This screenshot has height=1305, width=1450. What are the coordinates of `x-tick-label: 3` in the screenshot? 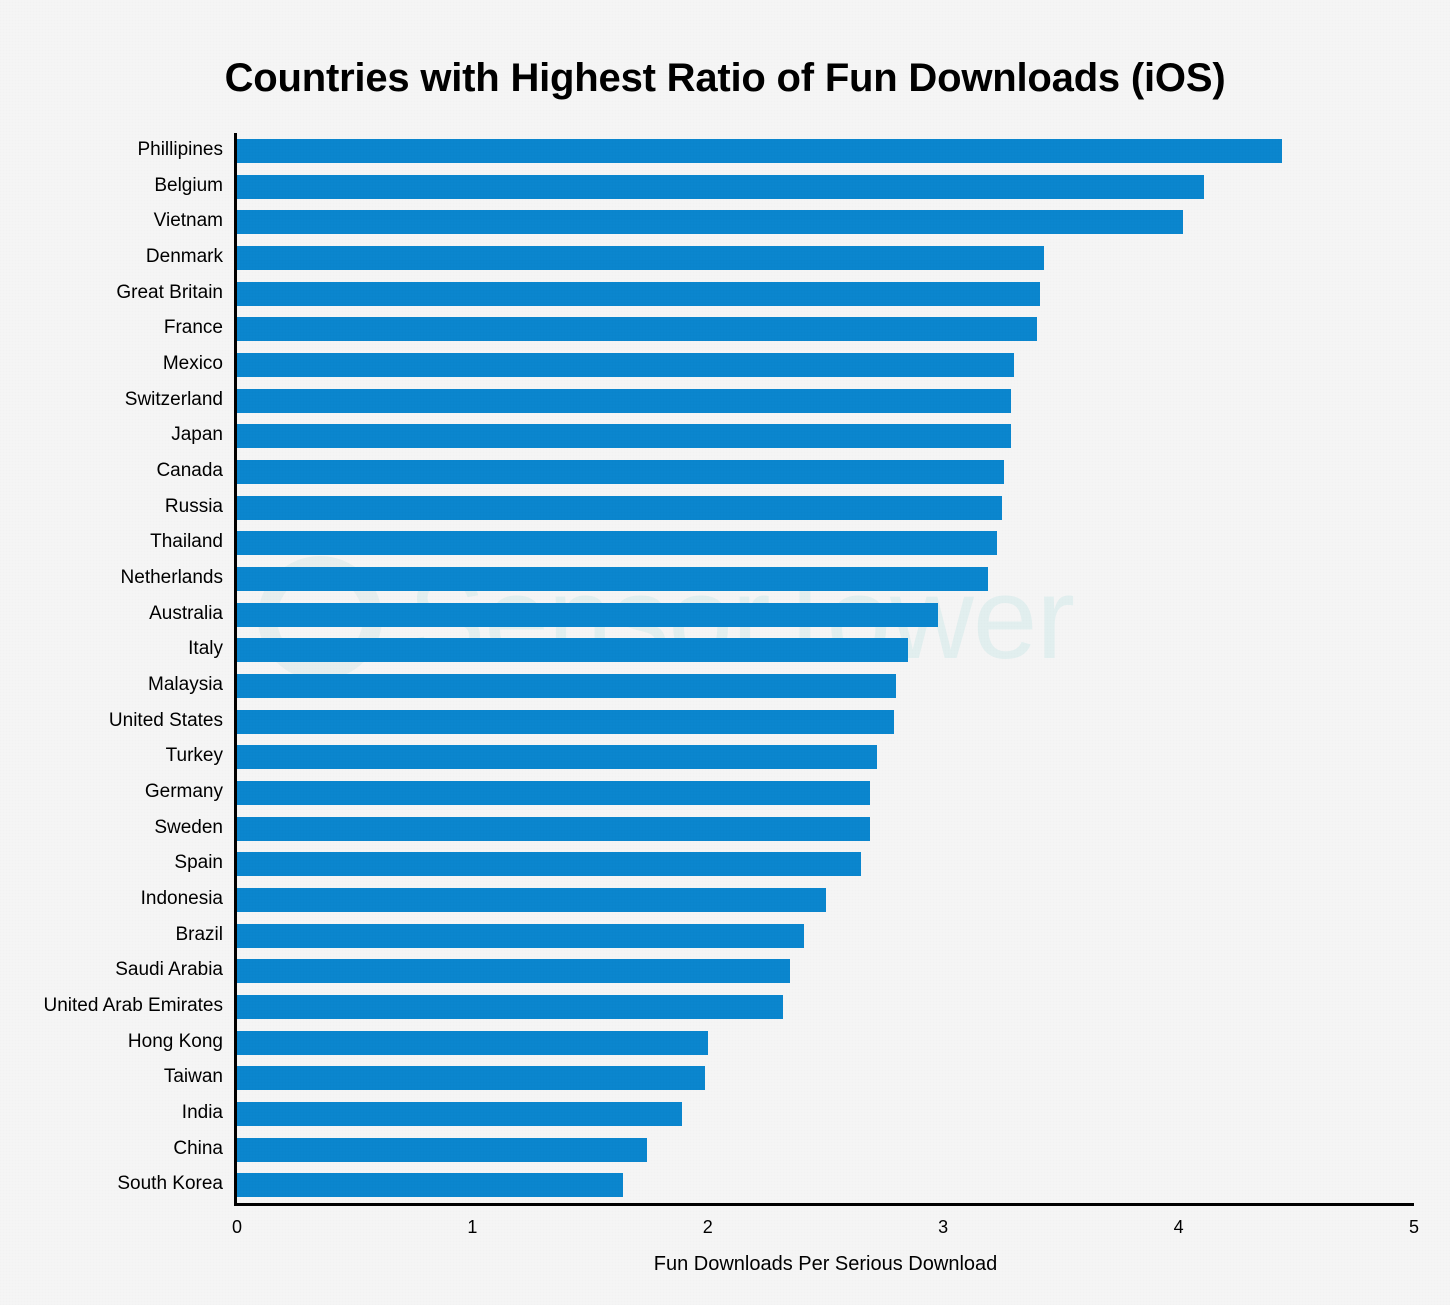 It's located at (943, 1227).